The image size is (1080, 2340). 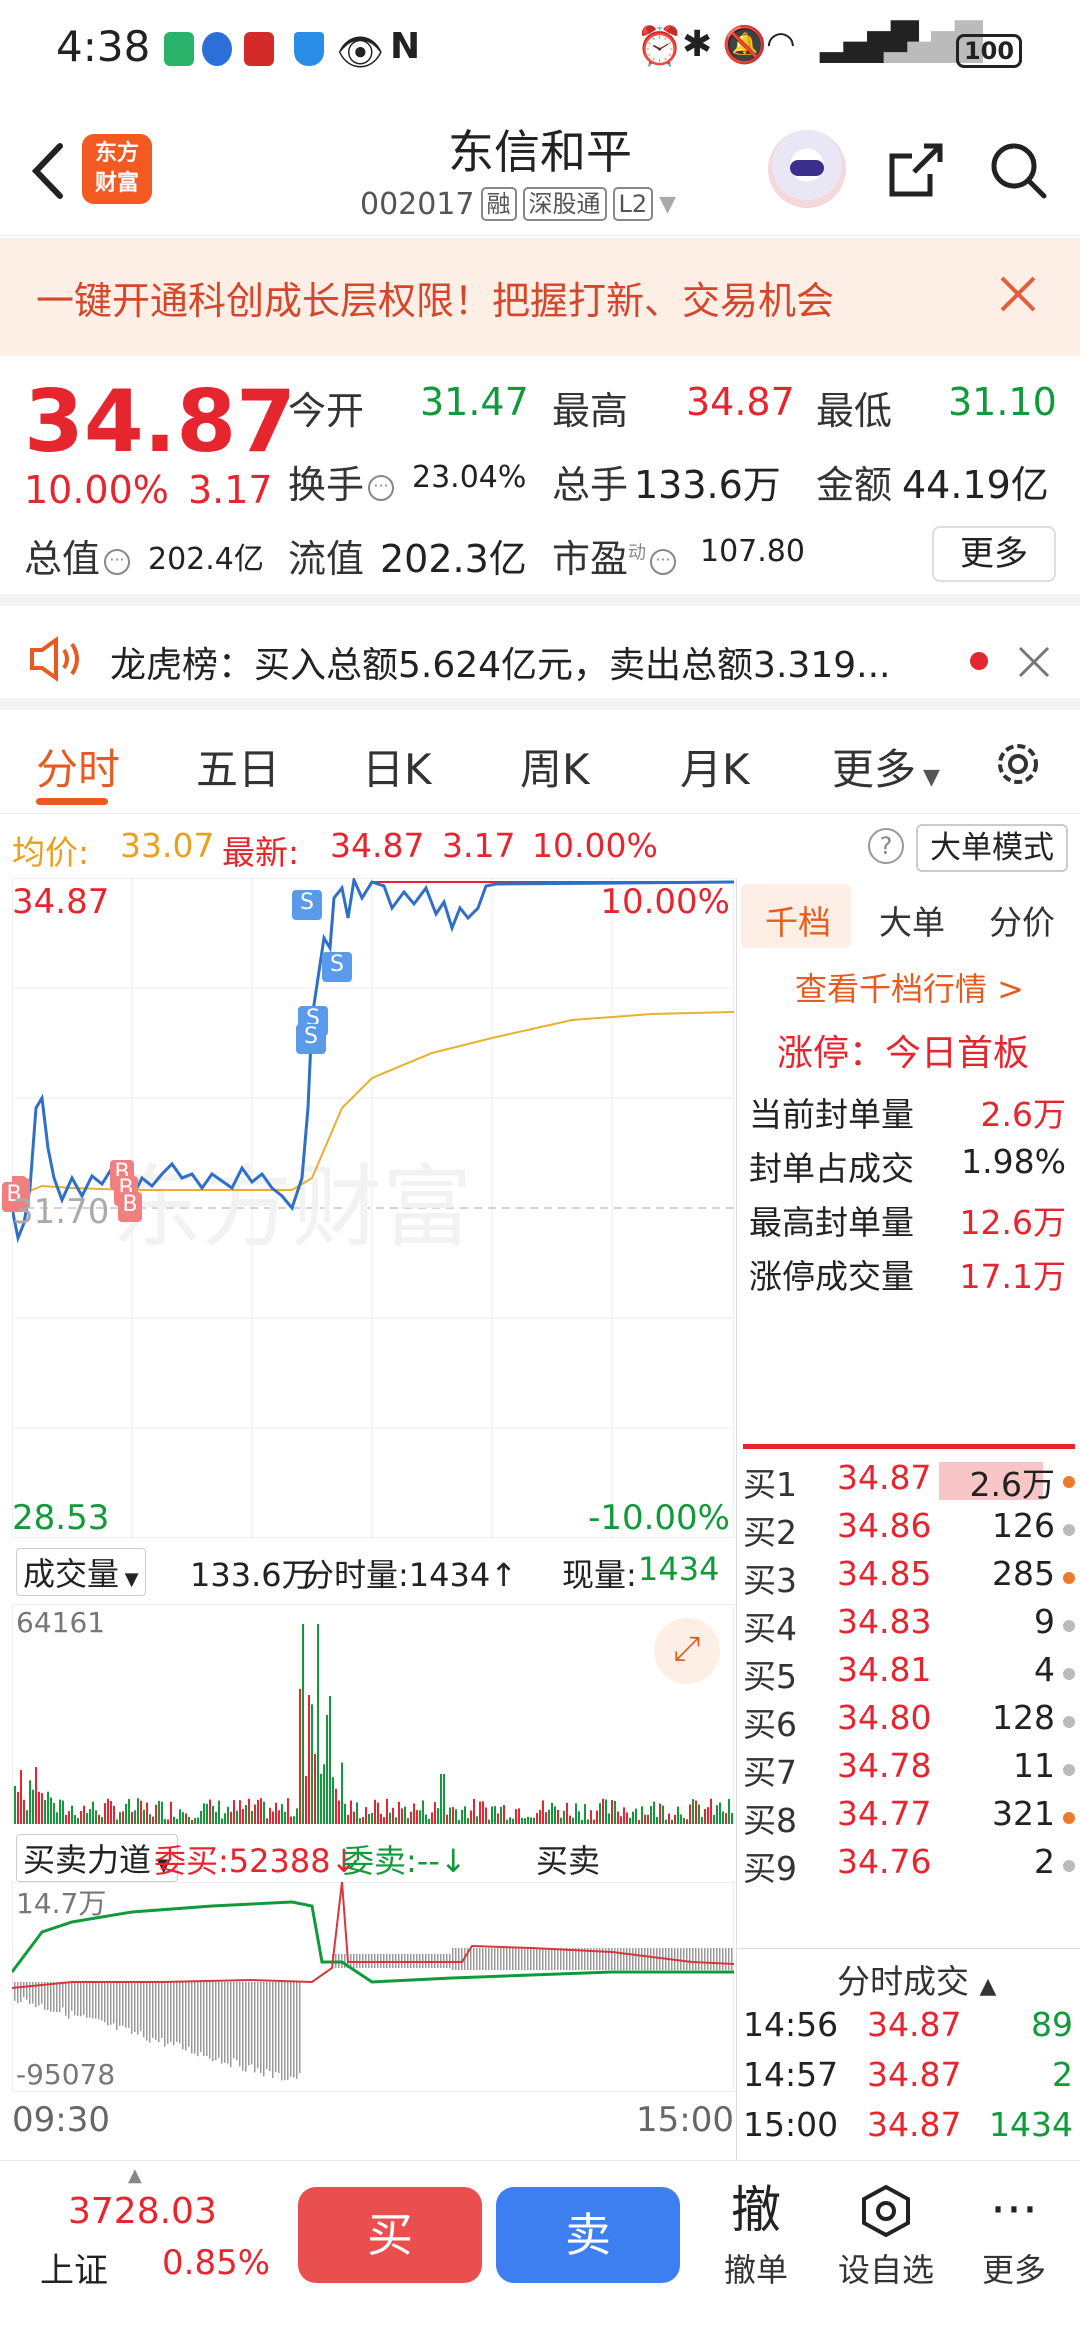 What do you see at coordinates (261, 852) in the screenshot?
I see `latest-label: 最新:` at bounding box center [261, 852].